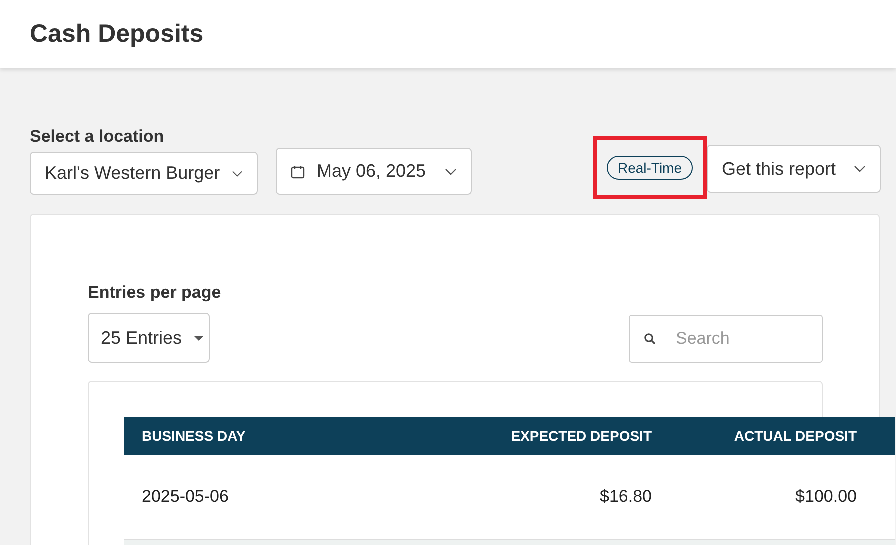 This screenshot has height=545, width=896. I want to click on caret-icon, so click(199, 338).